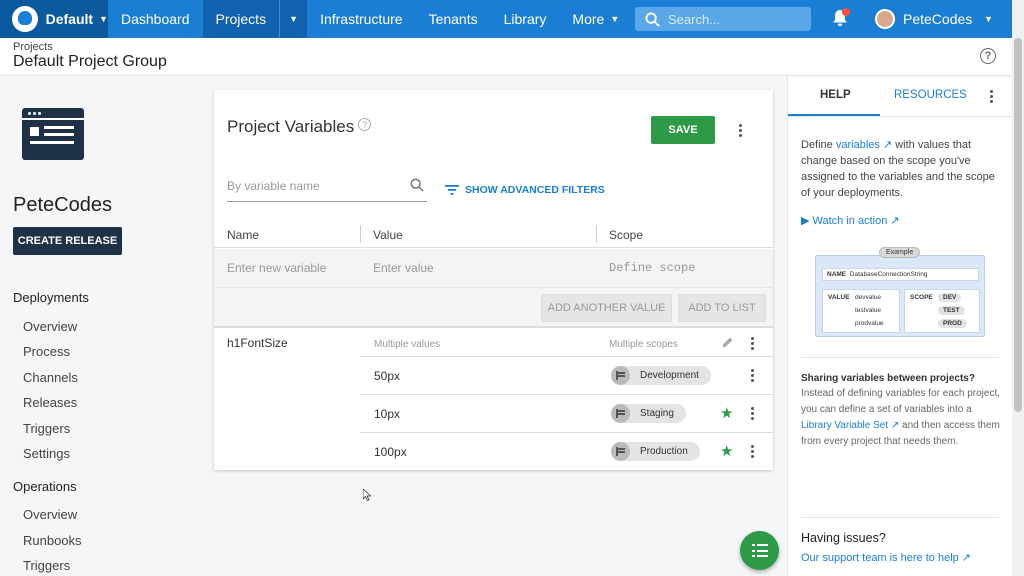 This screenshot has height=576, width=1024. What do you see at coordinates (846, 12) in the screenshot?
I see `notification-badge` at bounding box center [846, 12].